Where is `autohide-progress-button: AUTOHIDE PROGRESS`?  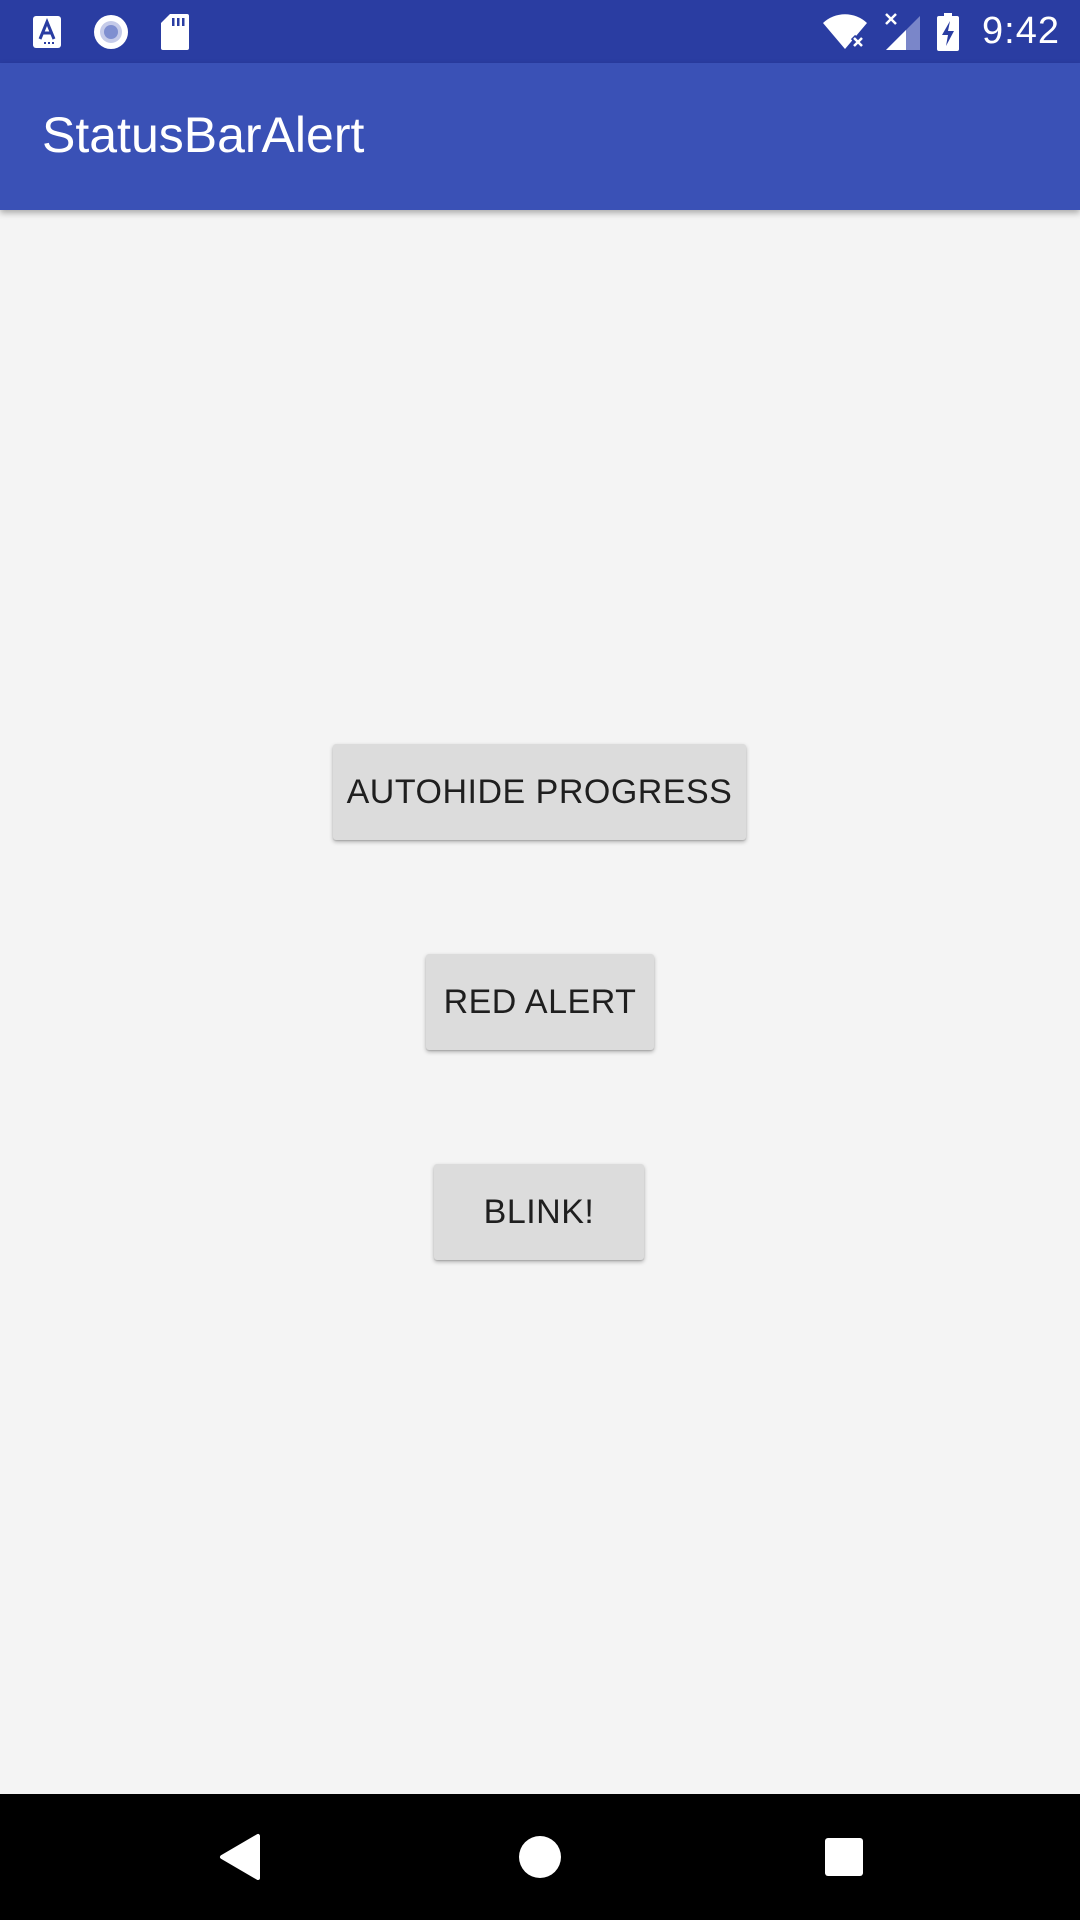 autohide-progress-button: AUTOHIDE PROGRESS is located at coordinates (539, 792).